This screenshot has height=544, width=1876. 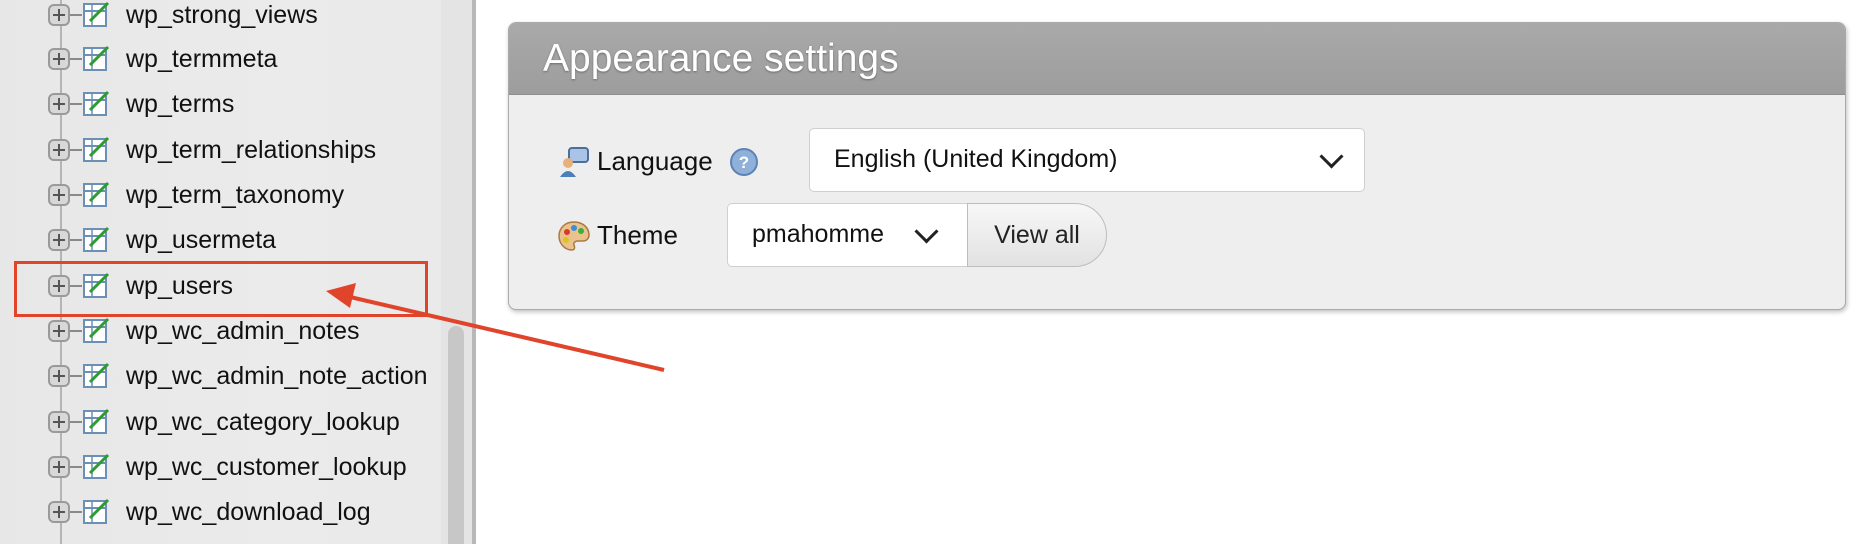 I want to click on table-item-wp_wc_admin_notes: wp_wc_admin_notes, so click(x=222, y=331).